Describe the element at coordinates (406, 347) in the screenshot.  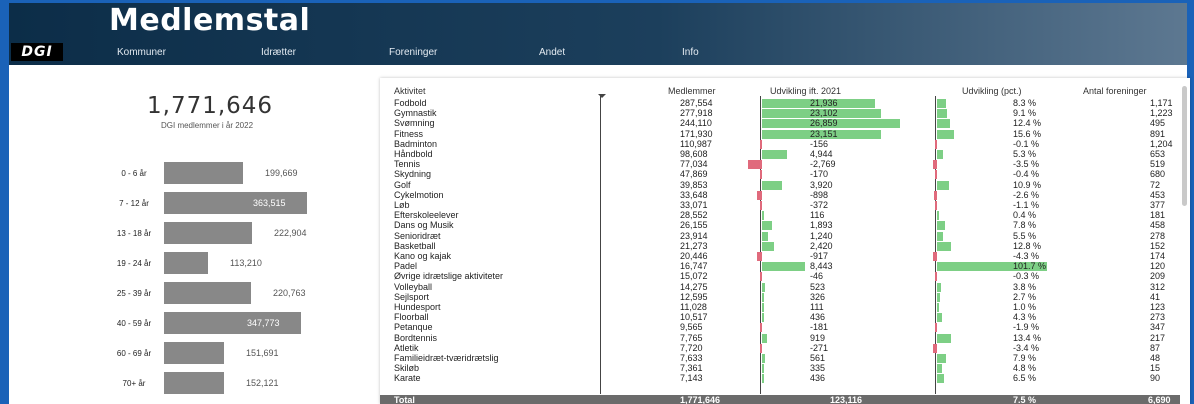
I see `activity-name: Atletik` at that location.